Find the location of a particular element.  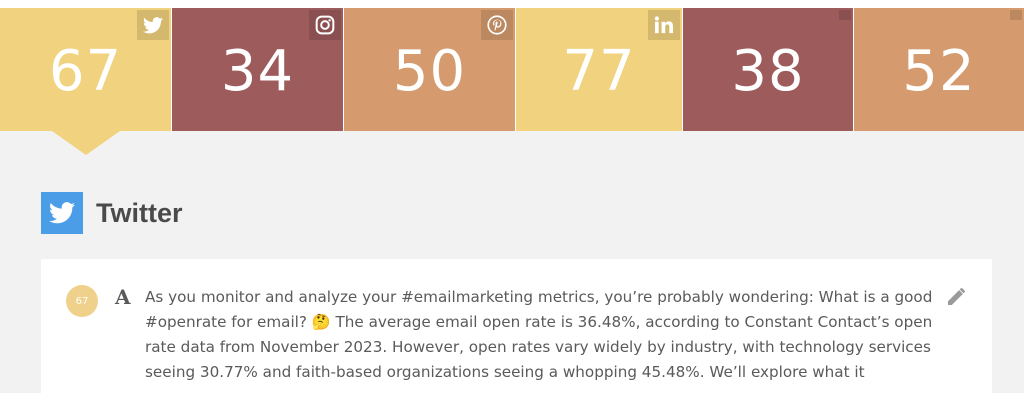

section-header: Twitter is located at coordinates (112, 213).